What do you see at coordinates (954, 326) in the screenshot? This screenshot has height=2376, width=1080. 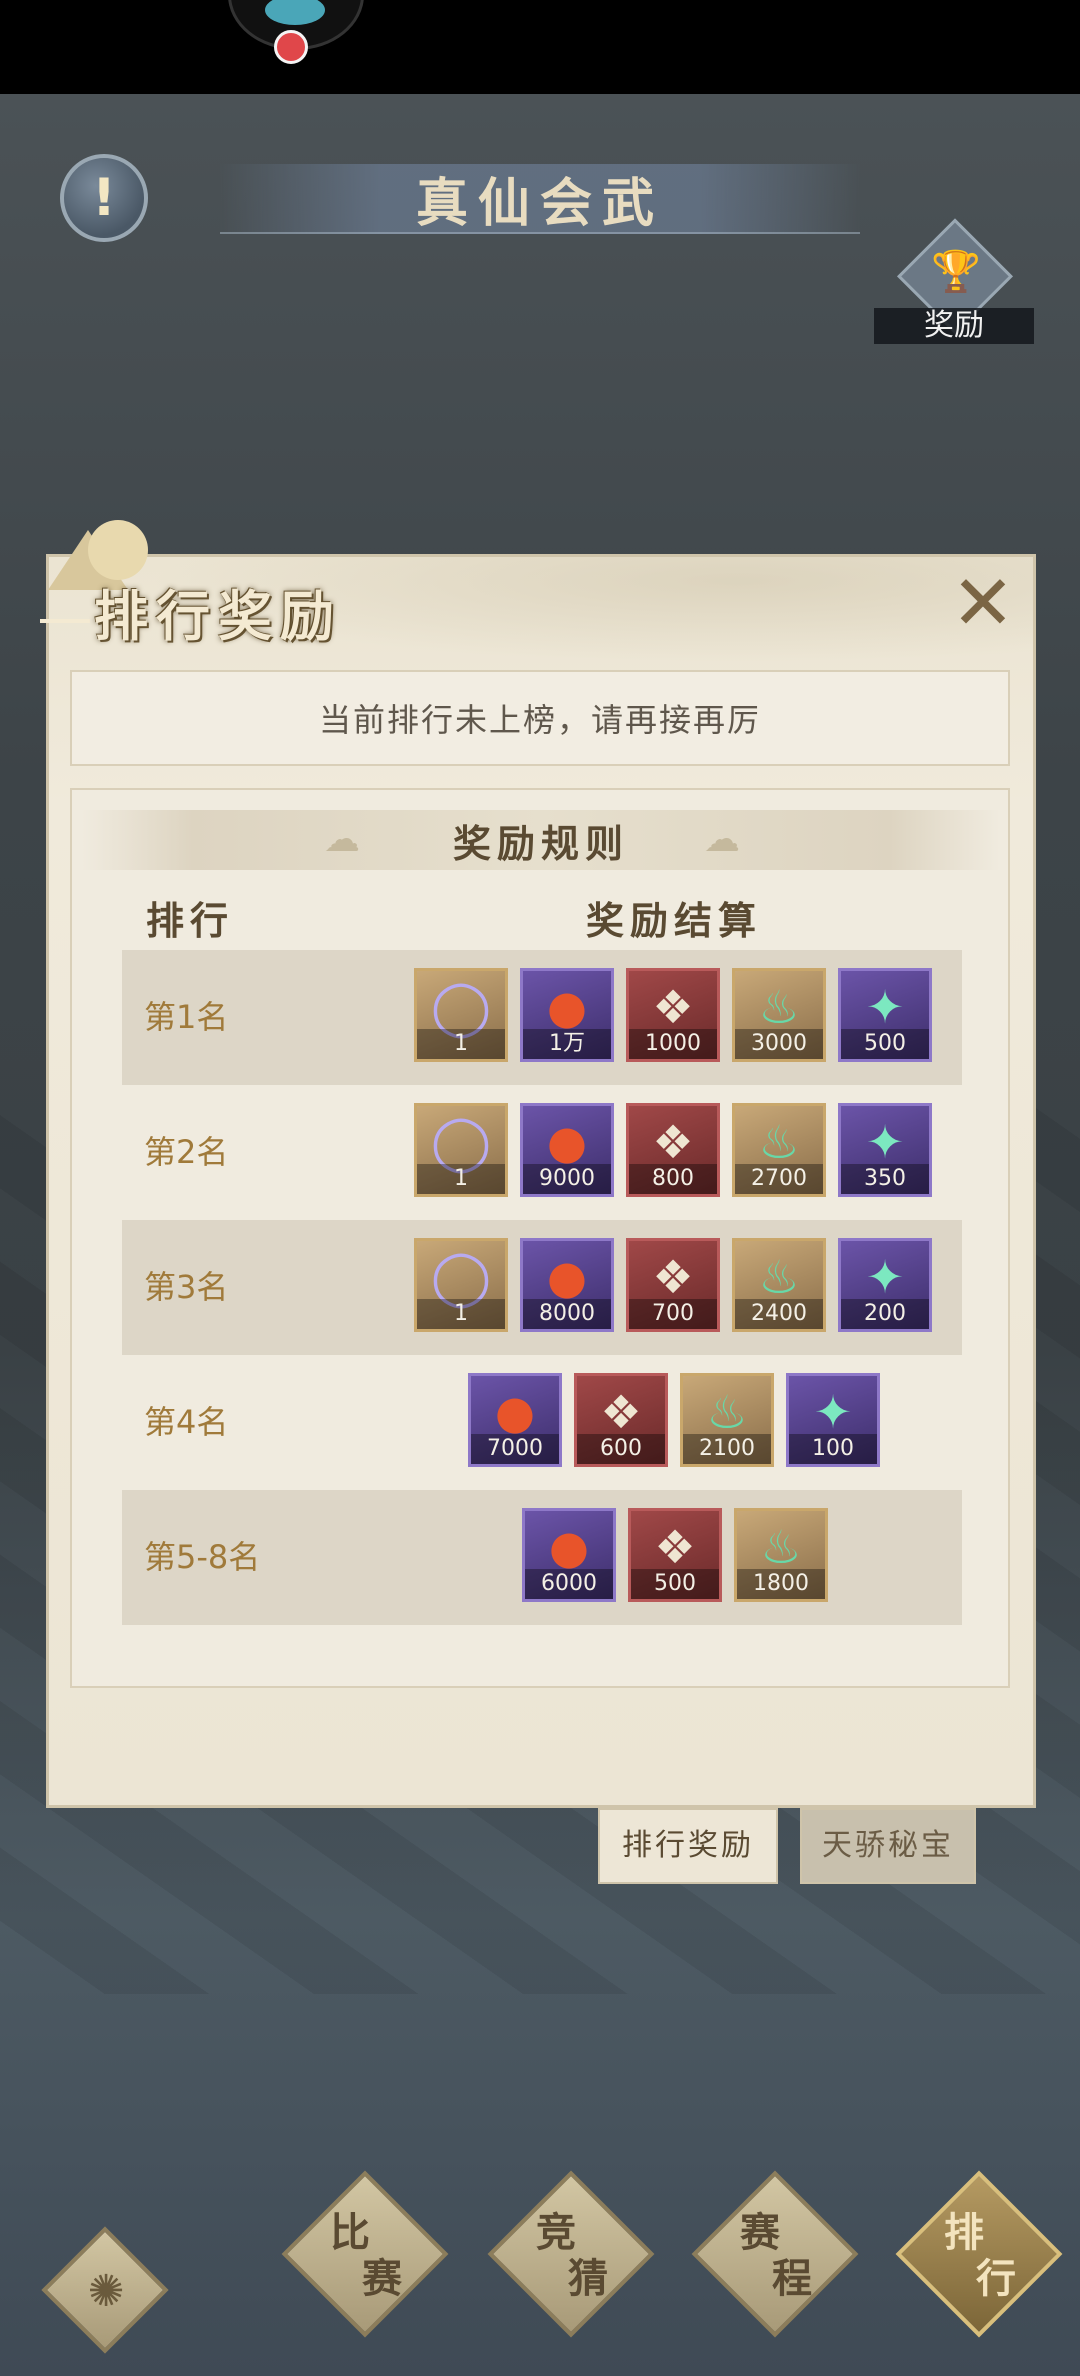 I see `reward-button-label: 奖励` at bounding box center [954, 326].